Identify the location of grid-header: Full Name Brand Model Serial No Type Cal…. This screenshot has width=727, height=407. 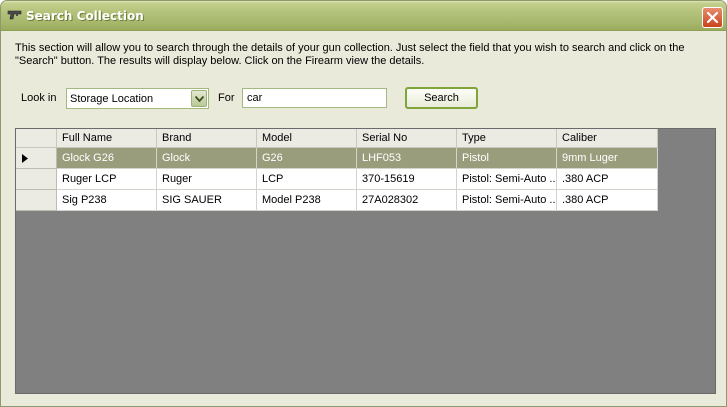
(337, 138).